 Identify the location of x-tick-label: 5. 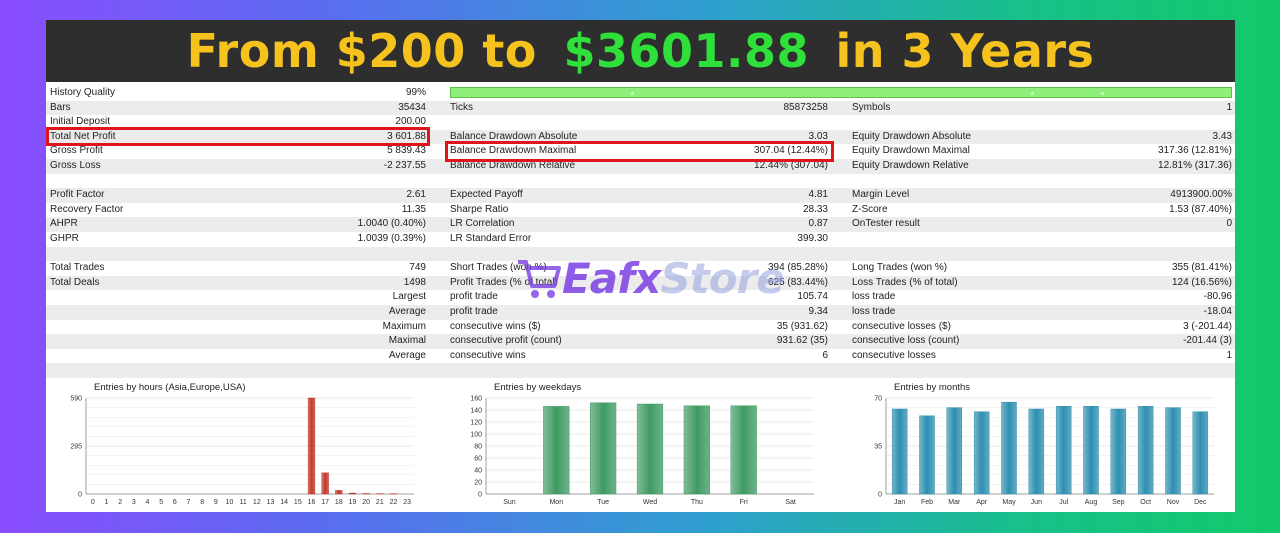
(161, 502).